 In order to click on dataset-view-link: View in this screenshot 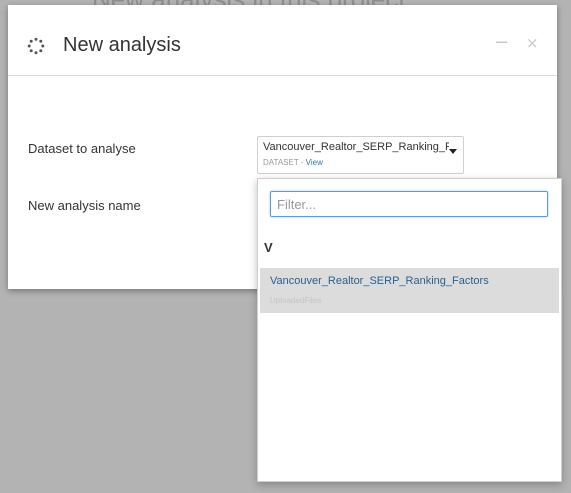, I will do `click(314, 162)`.